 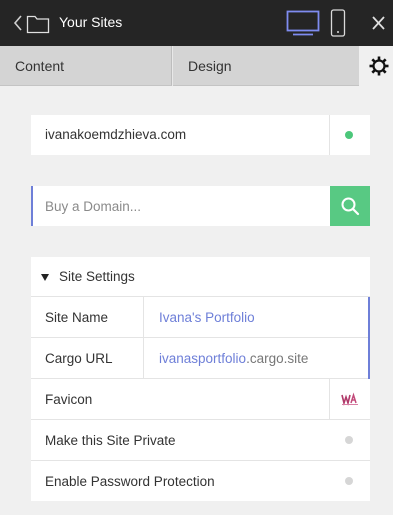 I want to click on your-sites-link: Your Sites, so click(x=90, y=22).